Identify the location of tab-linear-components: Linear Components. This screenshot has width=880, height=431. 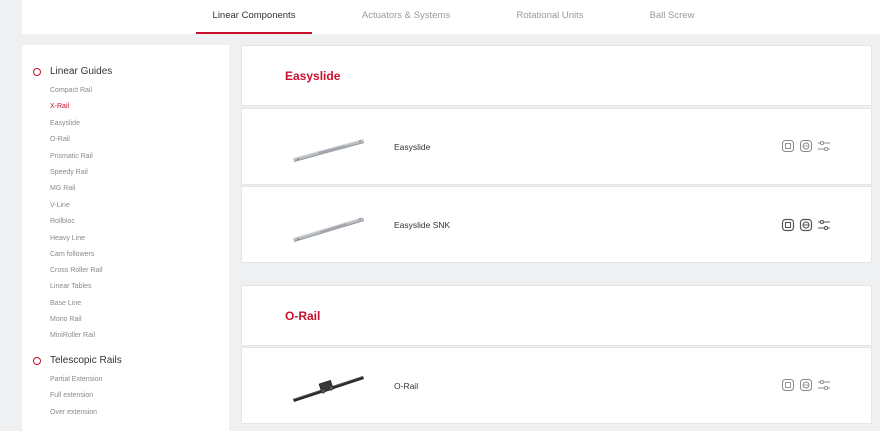
(254, 17).